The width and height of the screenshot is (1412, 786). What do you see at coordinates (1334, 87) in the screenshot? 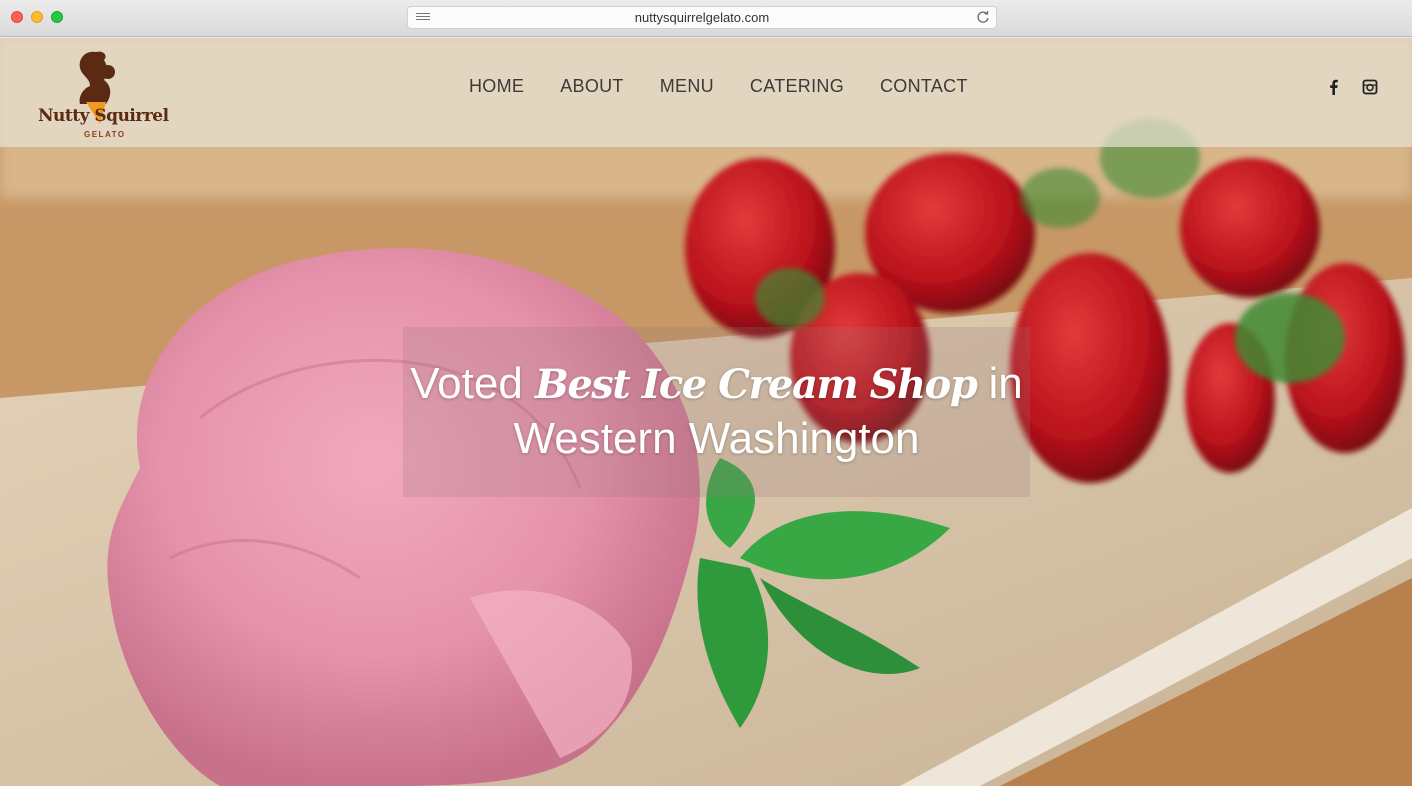
I see `facebook-icon` at bounding box center [1334, 87].